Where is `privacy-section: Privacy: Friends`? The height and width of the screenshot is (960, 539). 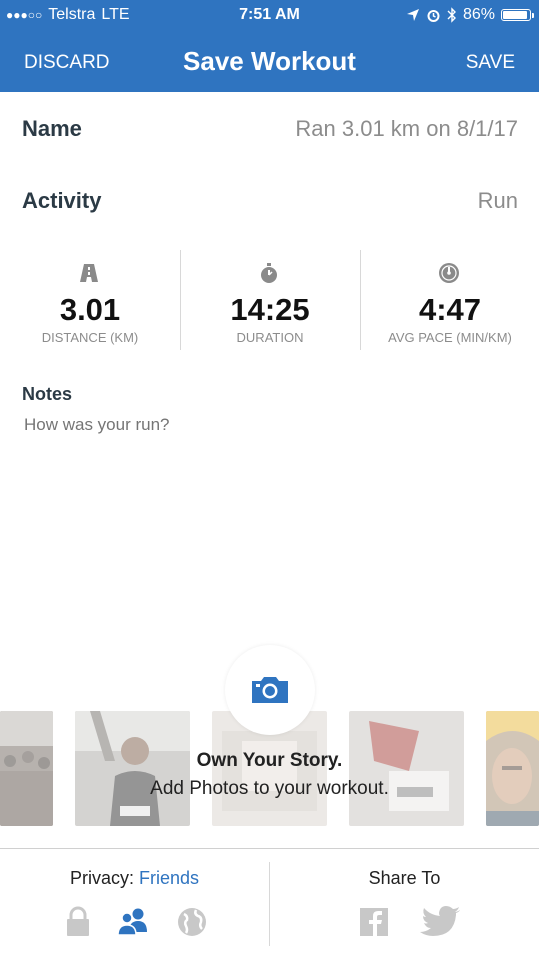 privacy-section: Privacy: Friends is located at coordinates (134, 878).